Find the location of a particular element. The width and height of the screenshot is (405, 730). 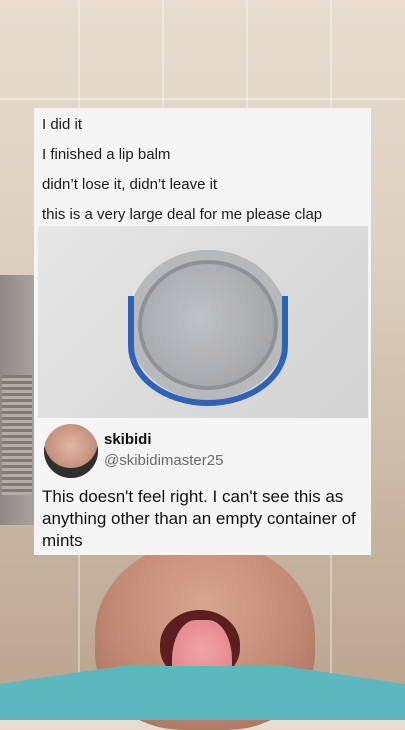

post-line: I finished a lip balm is located at coordinates (106, 154).